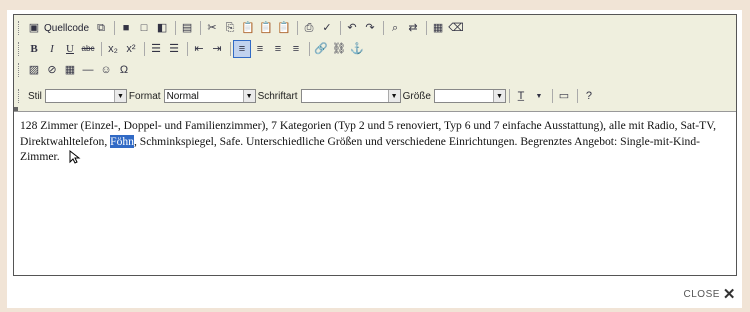 The width and height of the screenshot is (750, 312). What do you see at coordinates (144, 96) in the screenshot?
I see `format-label: Format` at bounding box center [144, 96].